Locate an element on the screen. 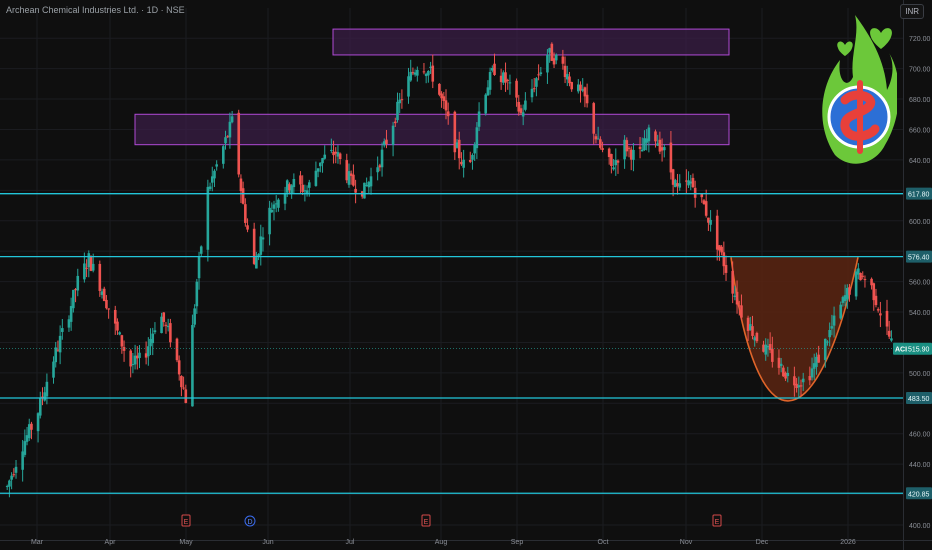 Image resolution: width=932 pixels, height=550 pixels. resistance-zone is located at coordinates (531, 42).